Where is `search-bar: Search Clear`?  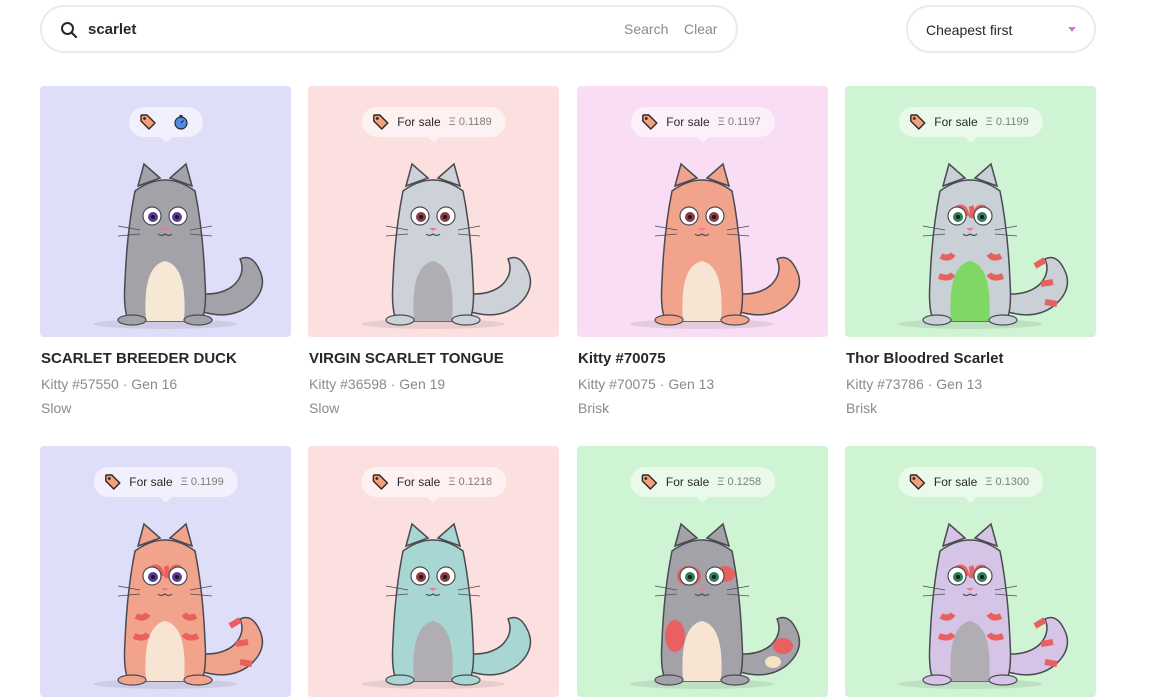
search-bar: Search Clear is located at coordinates (389, 29).